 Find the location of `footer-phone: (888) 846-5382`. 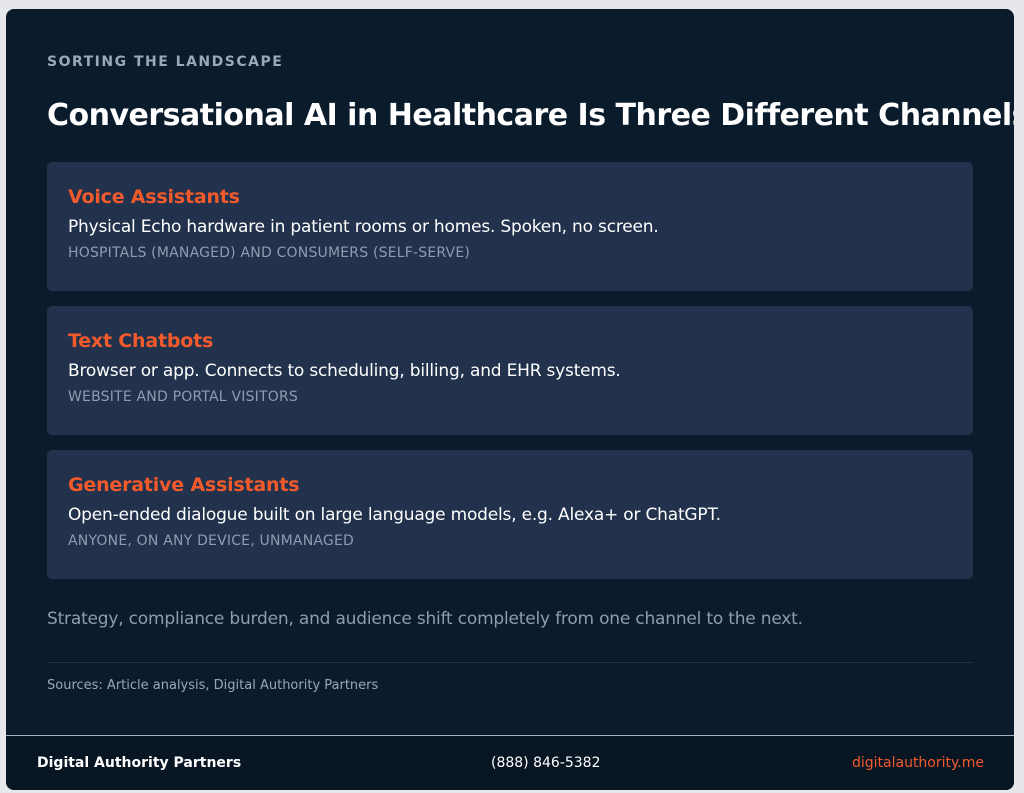

footer-phone: (888) 846-5382 is located at coordinates (546, 763).